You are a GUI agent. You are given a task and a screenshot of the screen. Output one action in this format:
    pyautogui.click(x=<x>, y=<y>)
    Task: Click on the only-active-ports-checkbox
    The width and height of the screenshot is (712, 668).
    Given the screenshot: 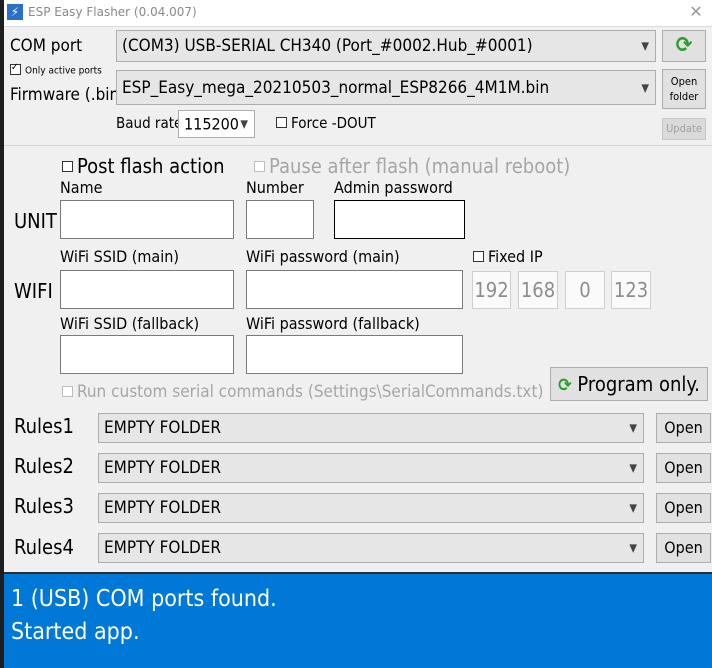 What is the action you would take?
    pyautogui.click(x=15, y=68)
    